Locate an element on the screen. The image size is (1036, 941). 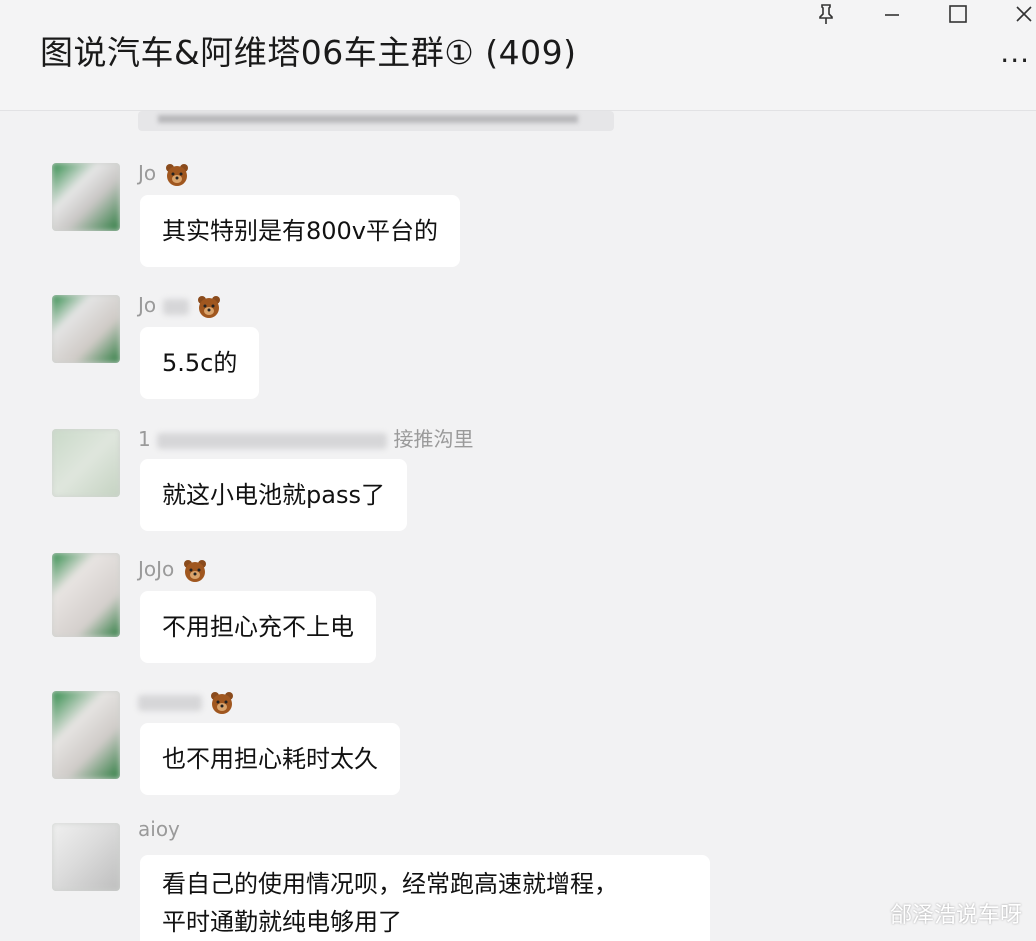
sender-name: JoJo is located at coordinates (172, 570).